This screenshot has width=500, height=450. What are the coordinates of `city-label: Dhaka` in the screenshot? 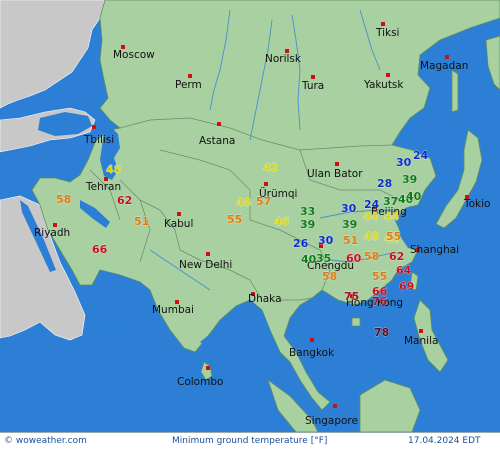 It's located at (265, 299).